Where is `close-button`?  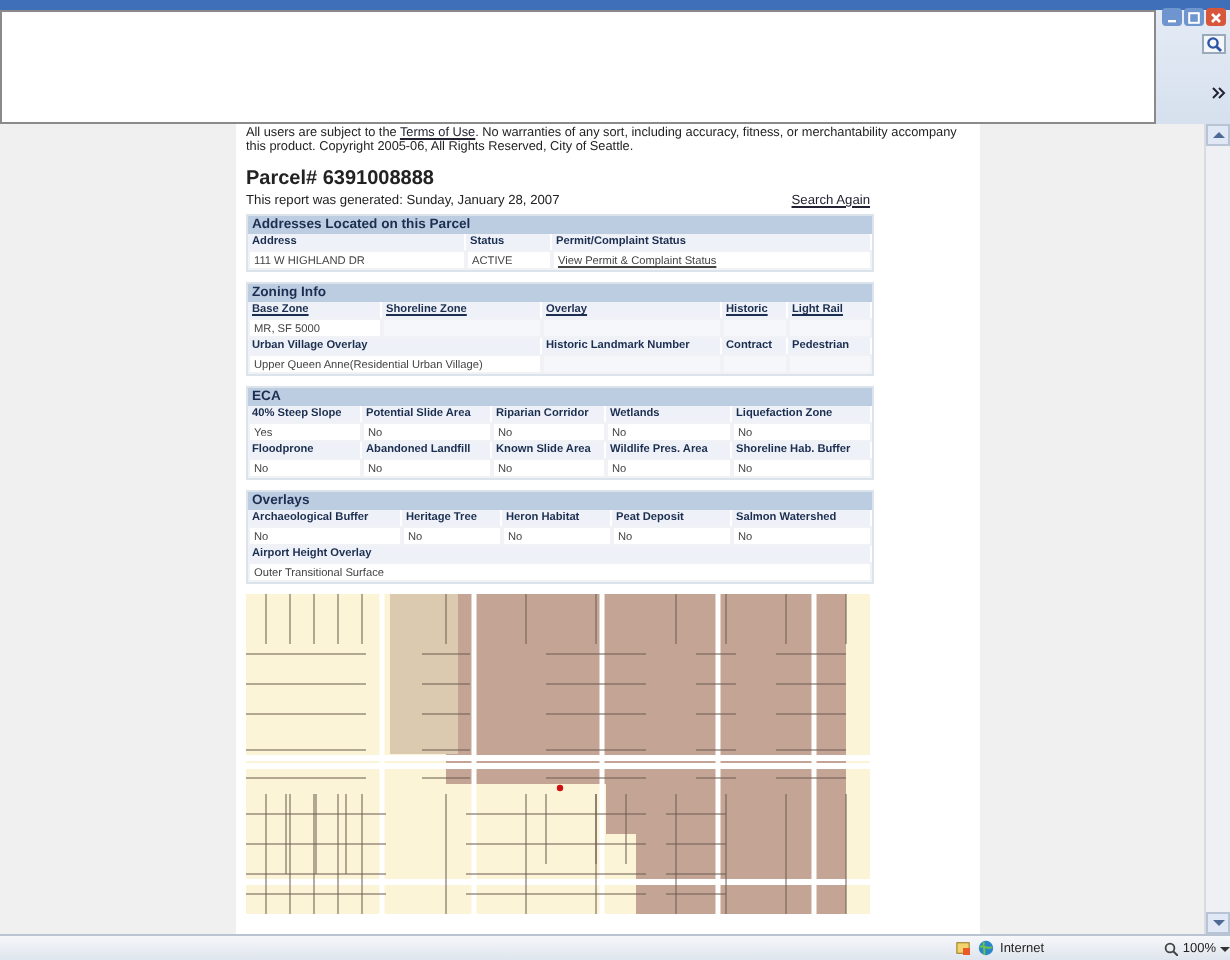 close-button is located at coordinates (1216, 17).